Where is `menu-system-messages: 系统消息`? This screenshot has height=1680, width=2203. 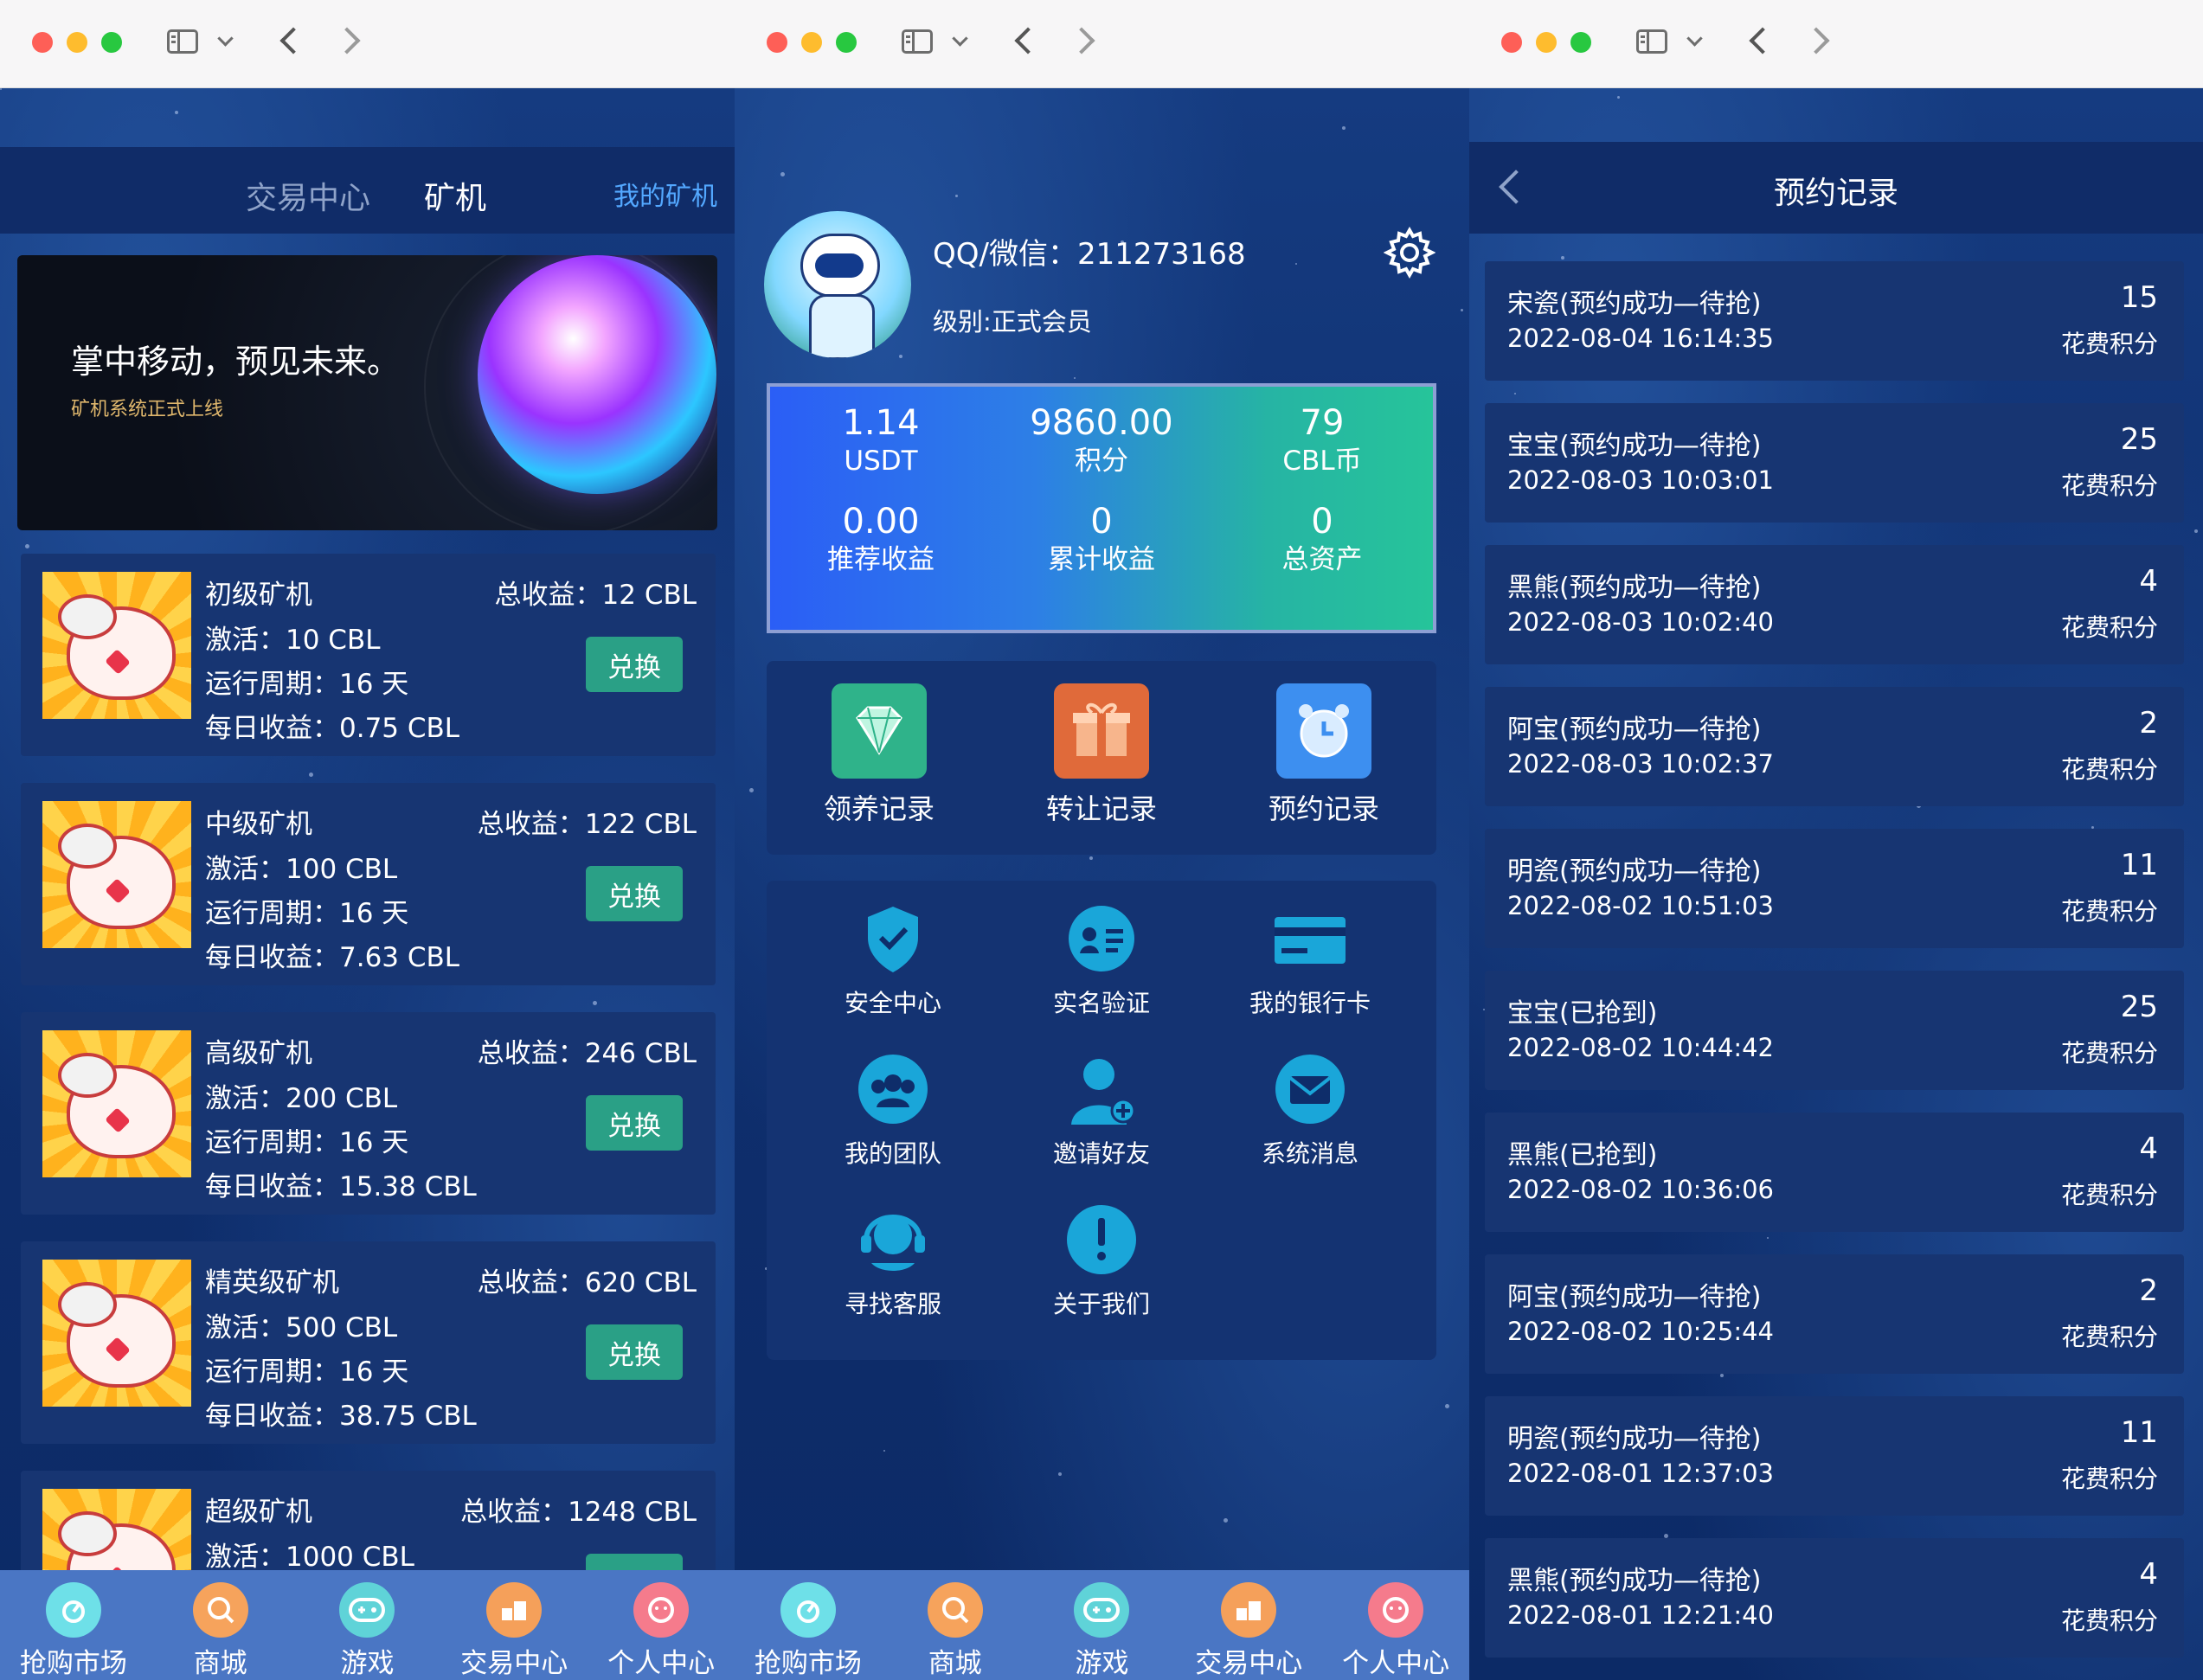
menu-system-messages: 系统消息 is located at coordinates (1310, 1110).